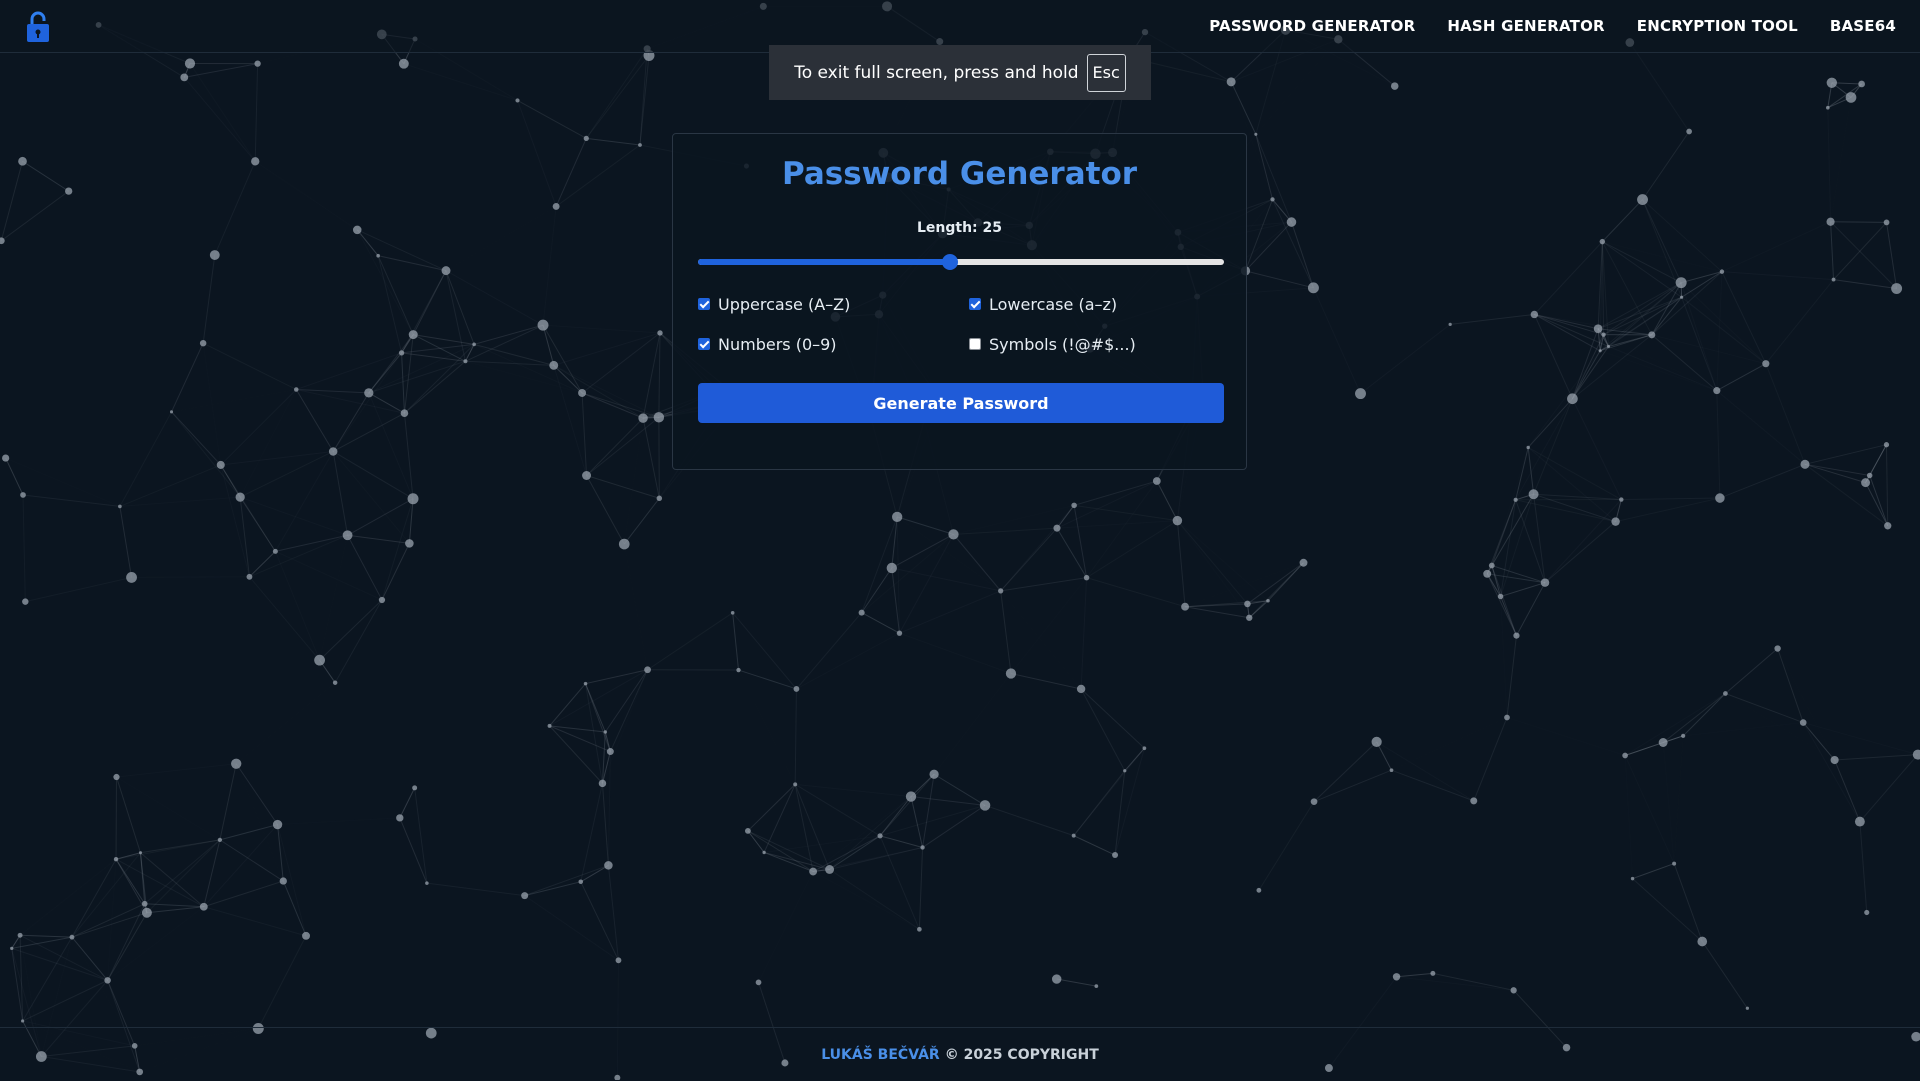 This screenshot has height=1081, width=1920. Describe the element at coordinates (880, 1055) in the screenshot. I see `footer-author-link: LUKÁŠ BEČVÁŘ` at that location.